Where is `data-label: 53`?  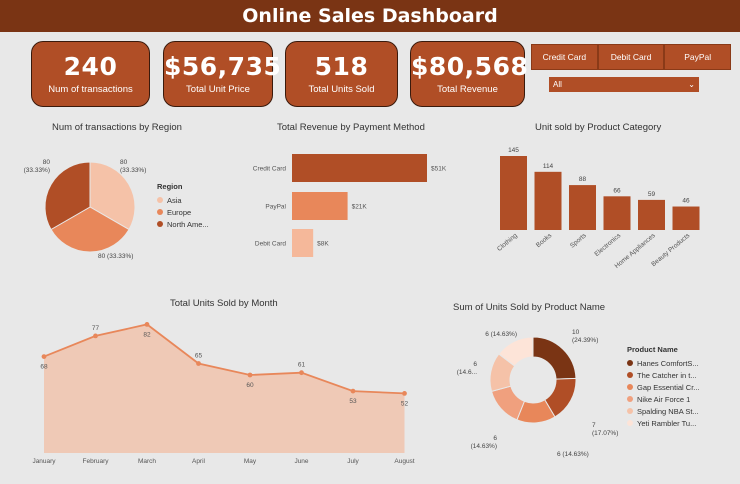
data-label: 53 is located at coordinates (353, 401).